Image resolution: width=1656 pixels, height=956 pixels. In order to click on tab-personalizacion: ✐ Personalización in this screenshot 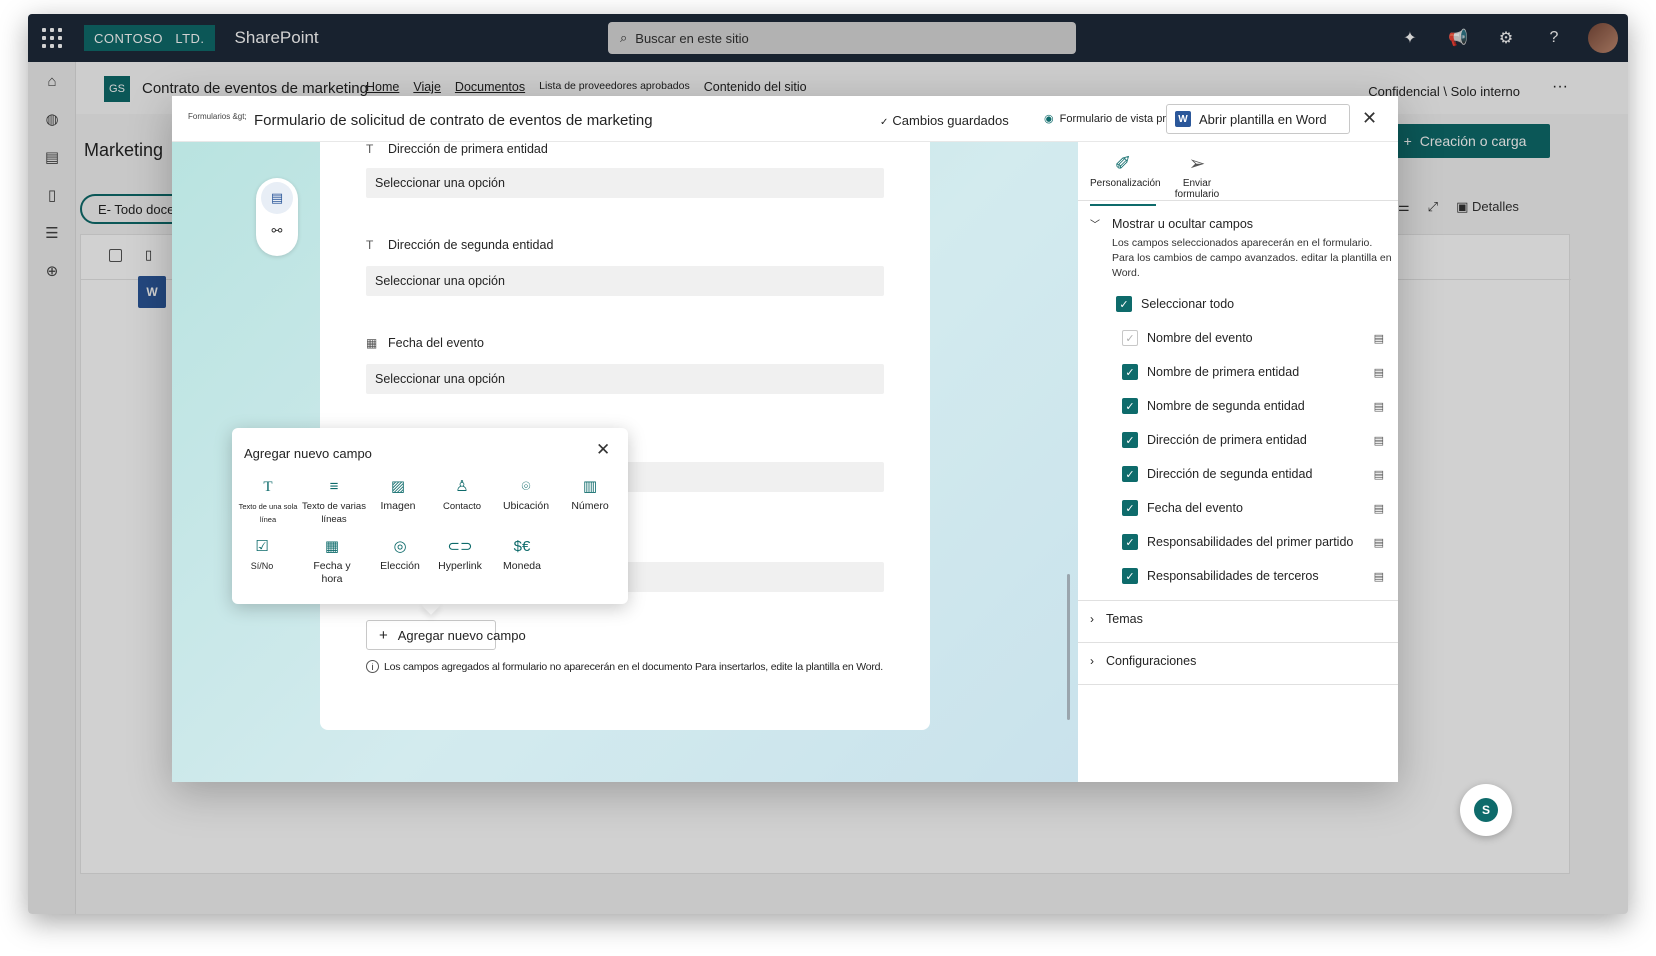, I will do `click(1125, 178)`.